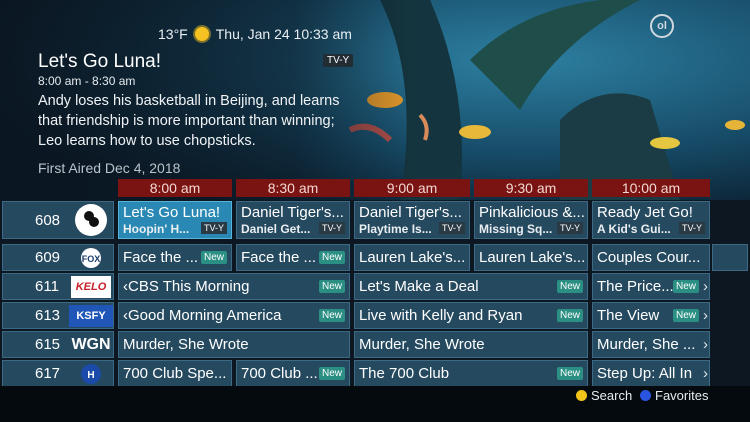 Image resolution: width=750 pixels, height=422 pixels. I want to click on footer-bar, so click(375, 404).